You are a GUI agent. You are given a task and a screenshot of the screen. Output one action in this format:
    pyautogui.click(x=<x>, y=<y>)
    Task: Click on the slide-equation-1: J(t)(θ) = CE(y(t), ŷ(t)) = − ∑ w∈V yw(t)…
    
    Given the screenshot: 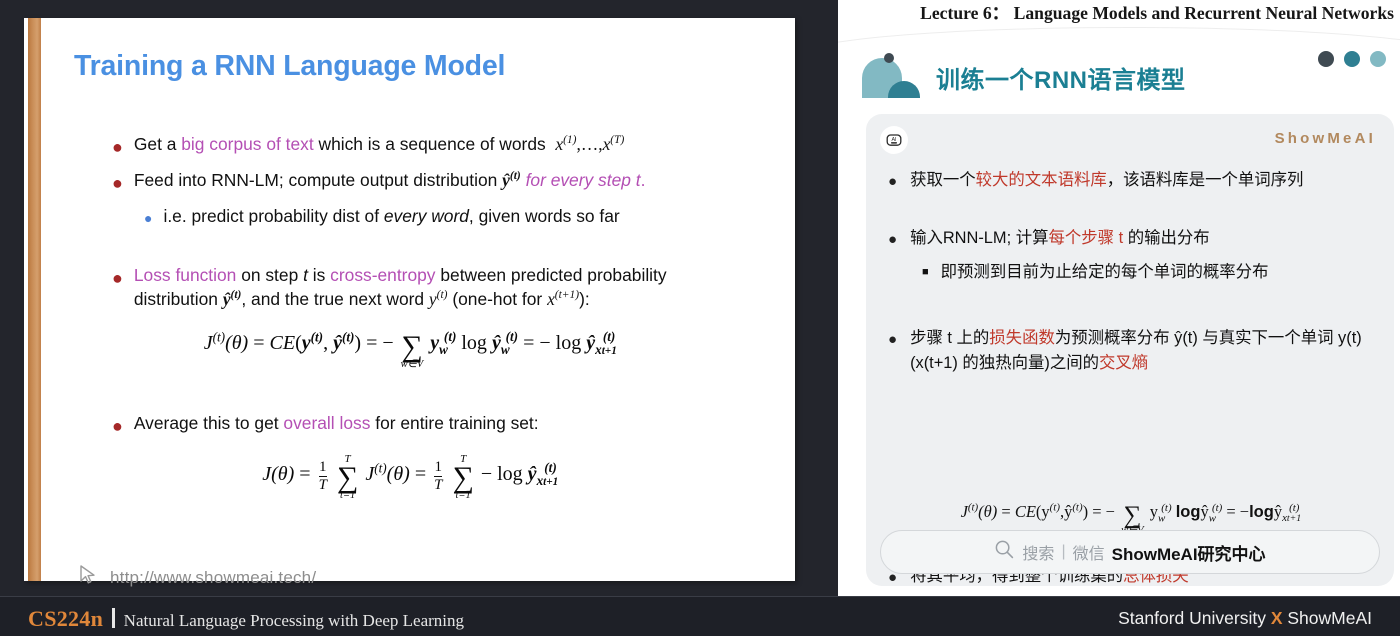 What is the action you would take?
    pyautogui.click(x=409, y=345)
    